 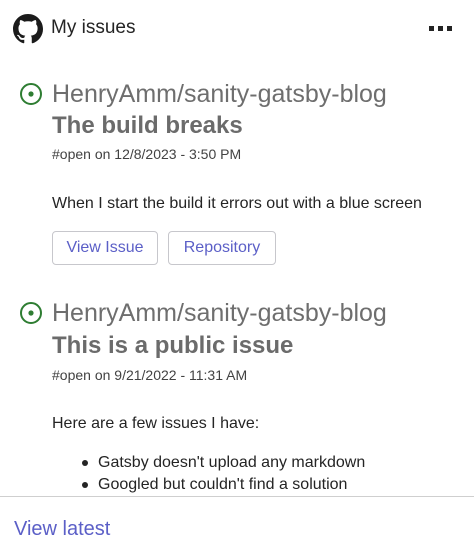 I want to click on more-options-icon, so click(x=441, y=28).